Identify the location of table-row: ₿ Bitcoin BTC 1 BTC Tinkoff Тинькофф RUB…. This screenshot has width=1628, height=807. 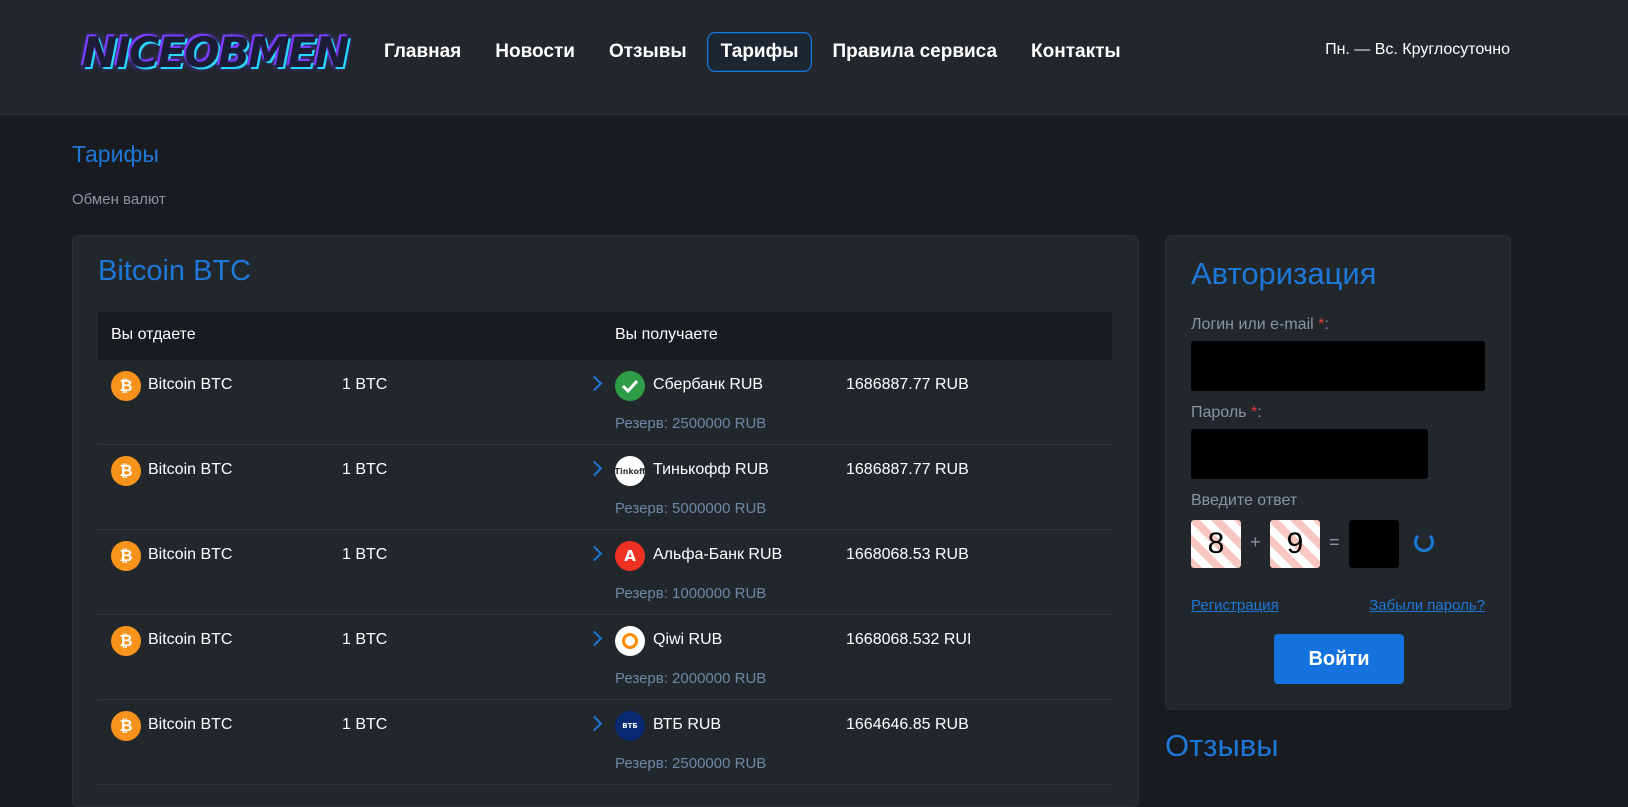
(605, 487).